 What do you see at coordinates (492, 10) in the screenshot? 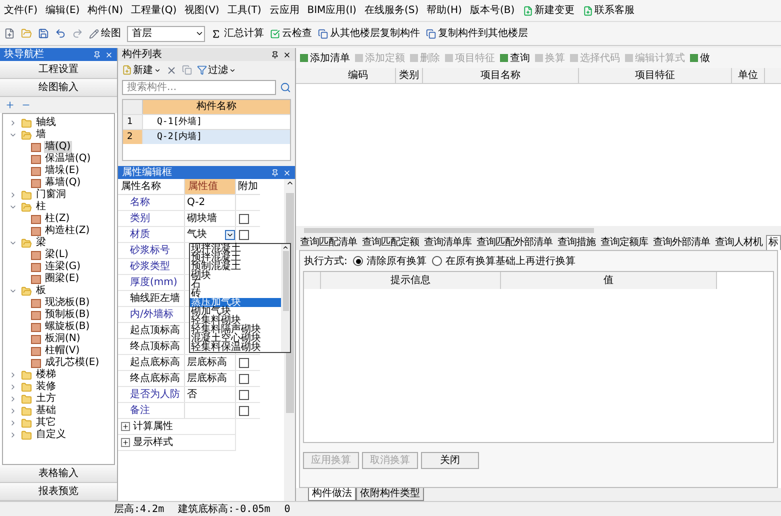
I see `menu-item: 版本号(B)` at bounding box center [492, 10].